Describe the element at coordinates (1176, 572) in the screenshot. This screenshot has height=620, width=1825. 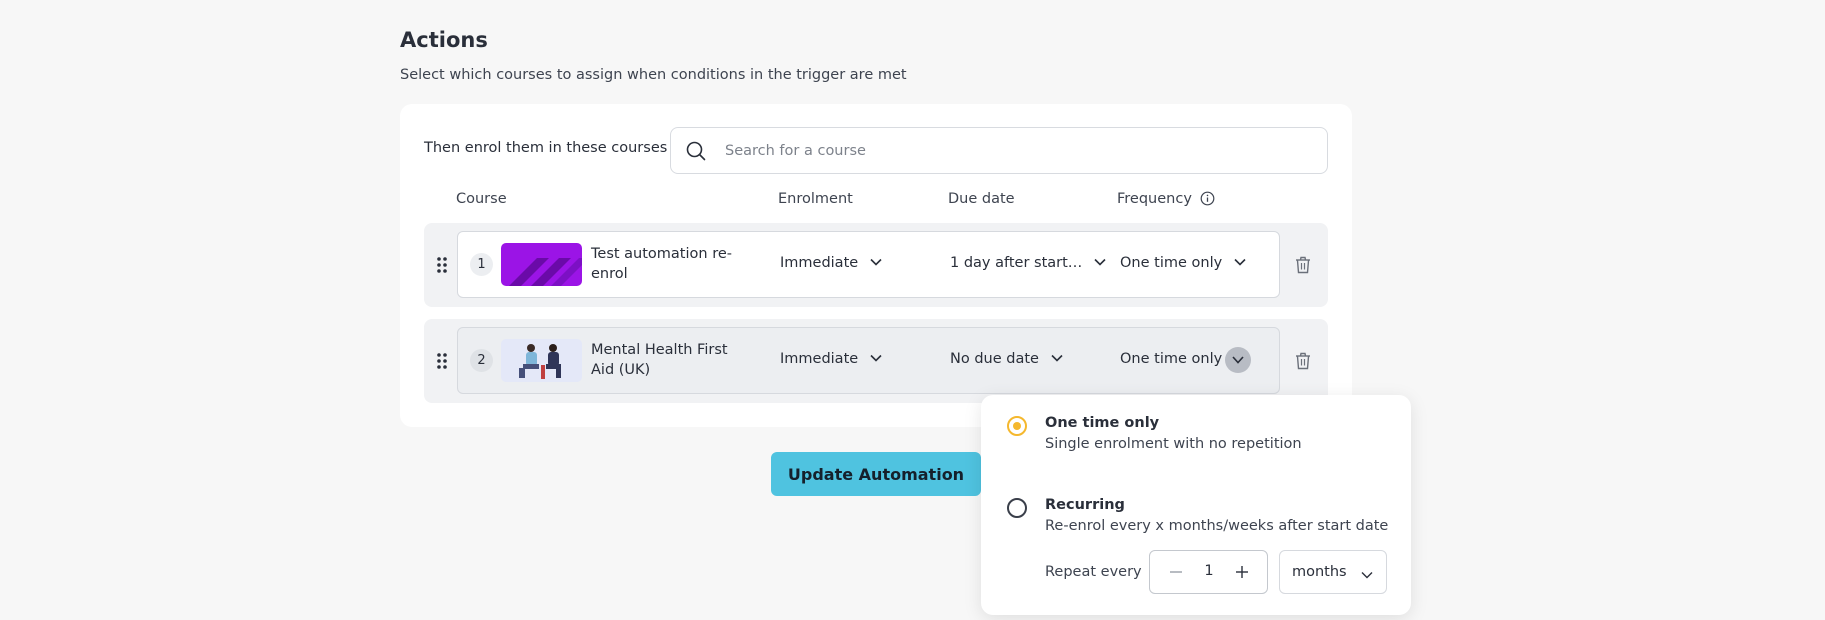
I see `minus-icon` at that location.